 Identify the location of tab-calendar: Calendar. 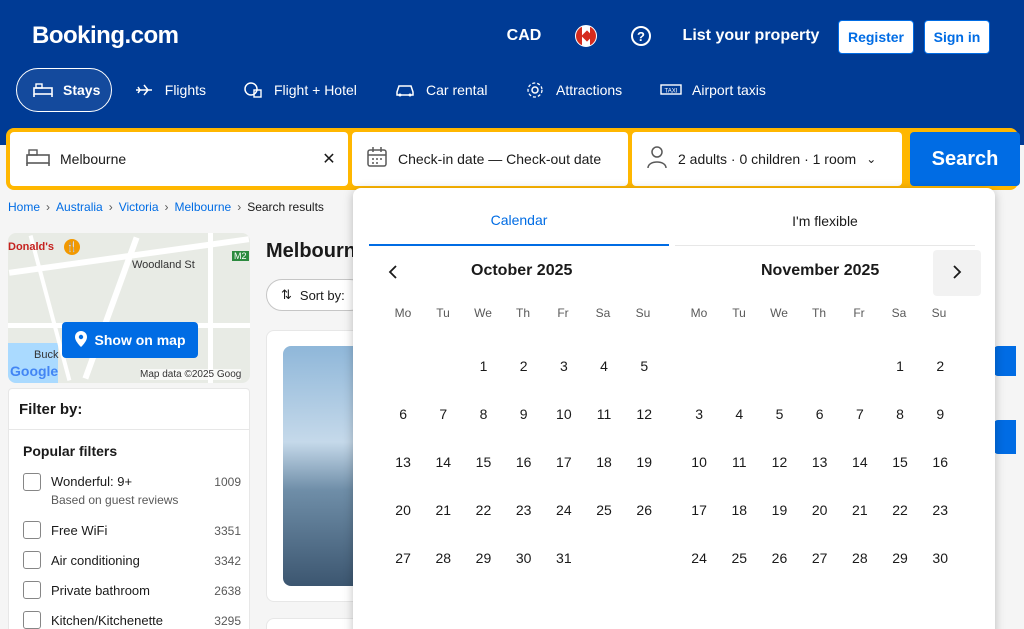
(519, 221).